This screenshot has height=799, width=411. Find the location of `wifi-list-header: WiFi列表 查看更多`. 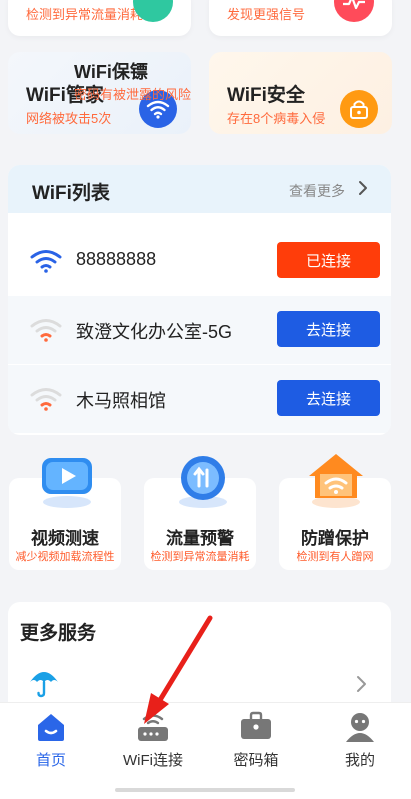

wifi-list-header: WiFi列表 查看更多 is located at coordinates (199, 189).